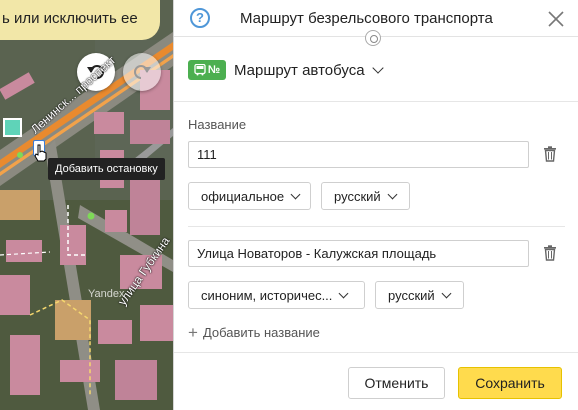 Image resolution: width=578 pixels, height=410 pixels. Describe the element at coordinates (12, 127) in the screenshot. I see `stop-marker` at that location.